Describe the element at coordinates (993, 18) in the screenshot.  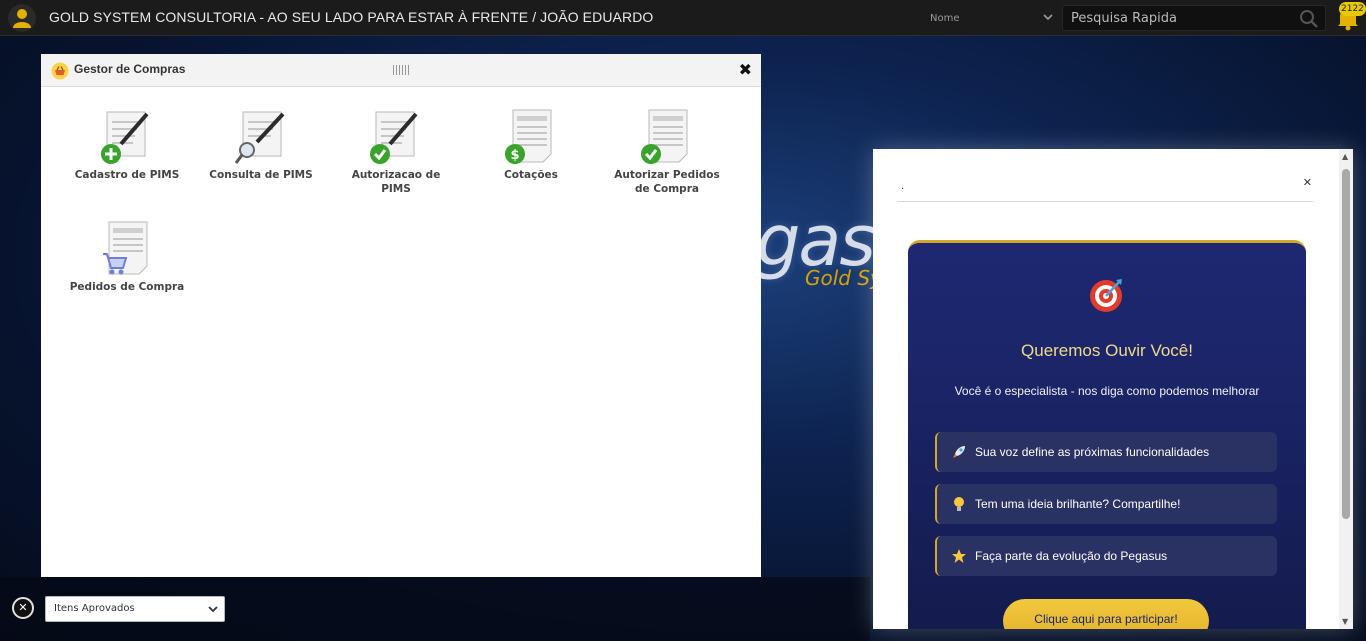
I see `search-field-select: Nome` at that location.